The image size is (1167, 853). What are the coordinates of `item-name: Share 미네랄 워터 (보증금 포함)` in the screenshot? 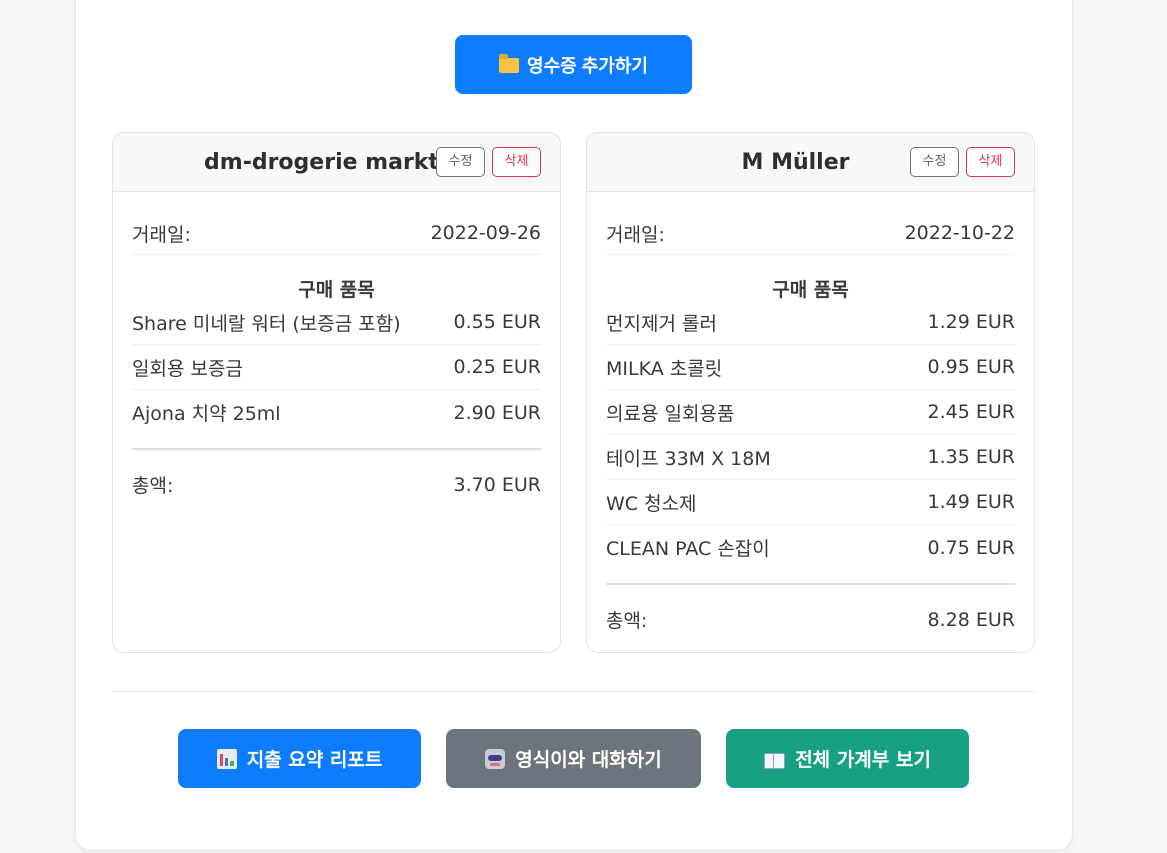 It's located at (266, 323).